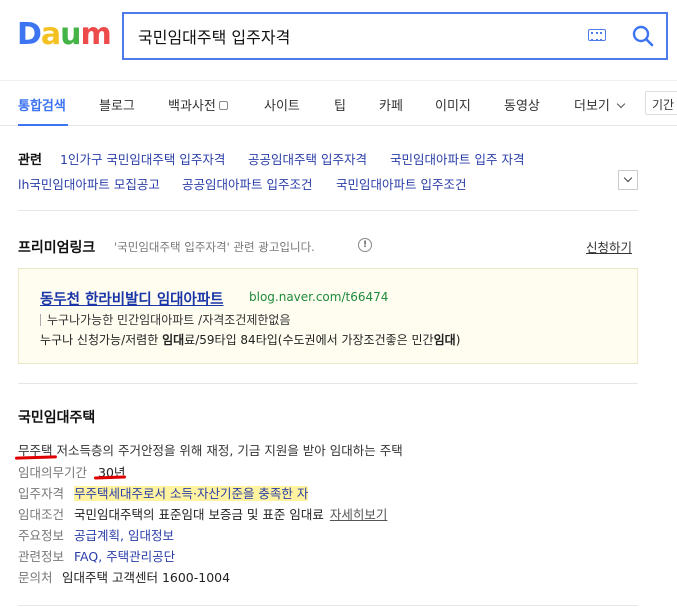 The width and height of the screenshot is (677, 615). I want to click on key-info-label: 주요정보, so click(41, 535).